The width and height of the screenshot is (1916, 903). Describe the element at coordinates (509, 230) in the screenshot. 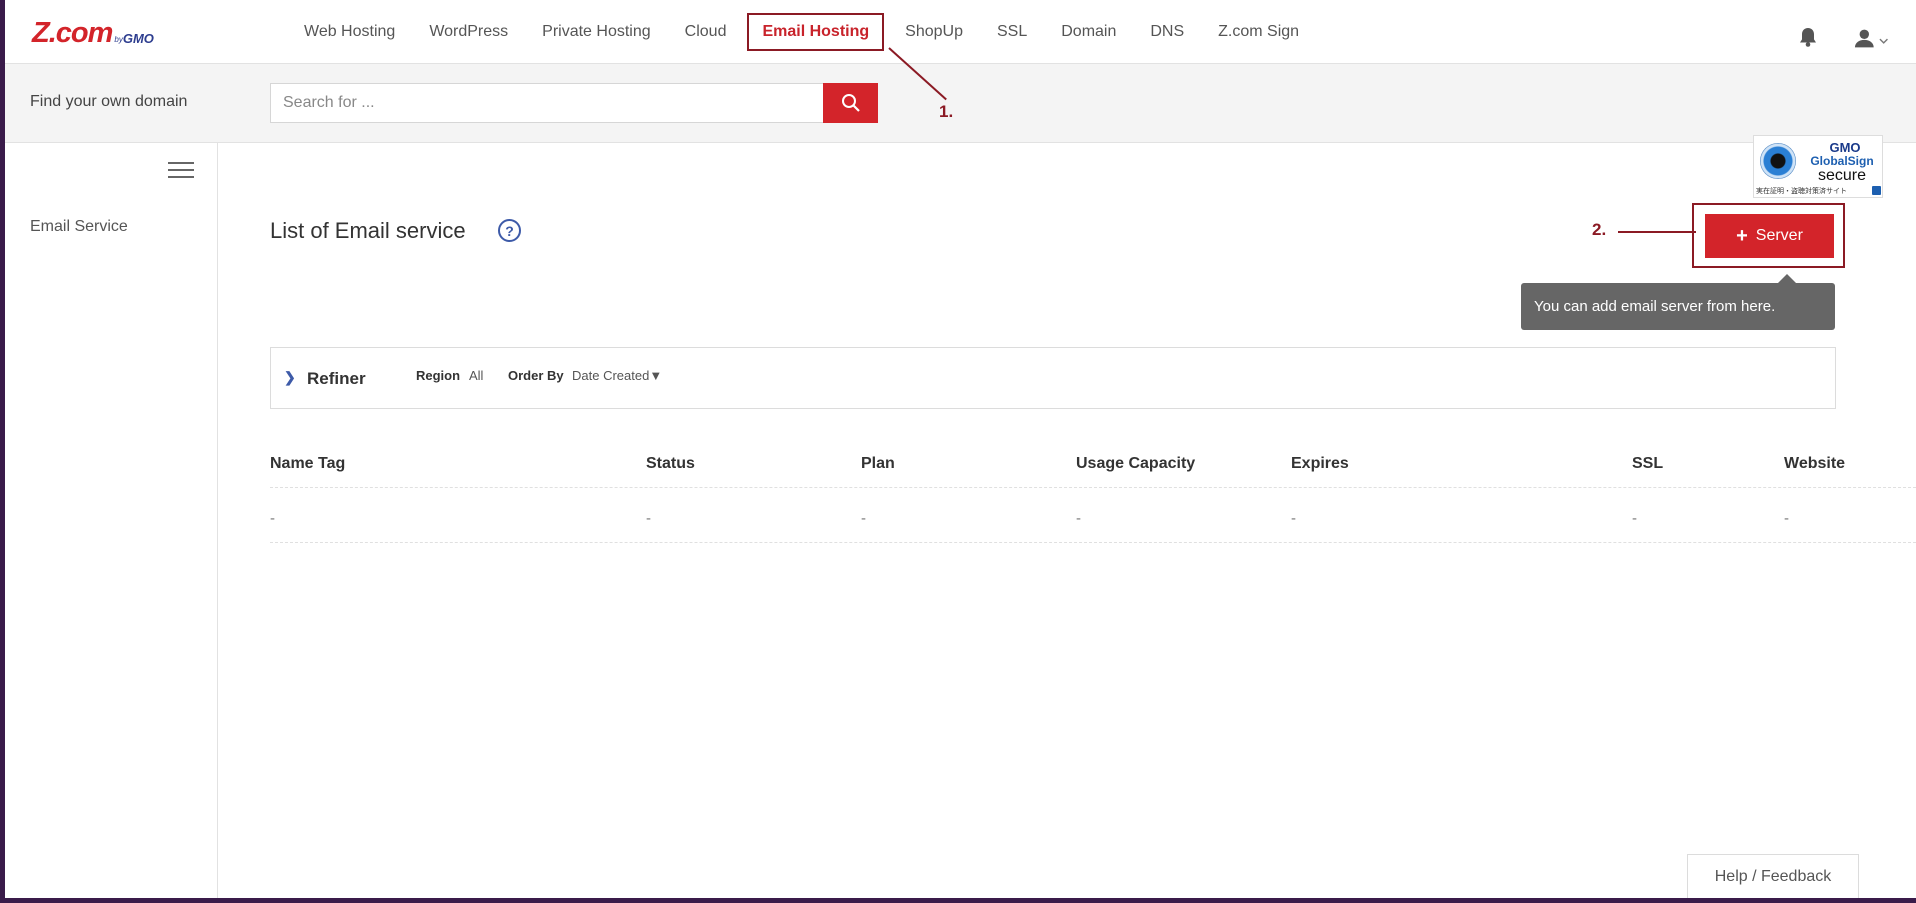

I see `help-icon: ?` at that location.